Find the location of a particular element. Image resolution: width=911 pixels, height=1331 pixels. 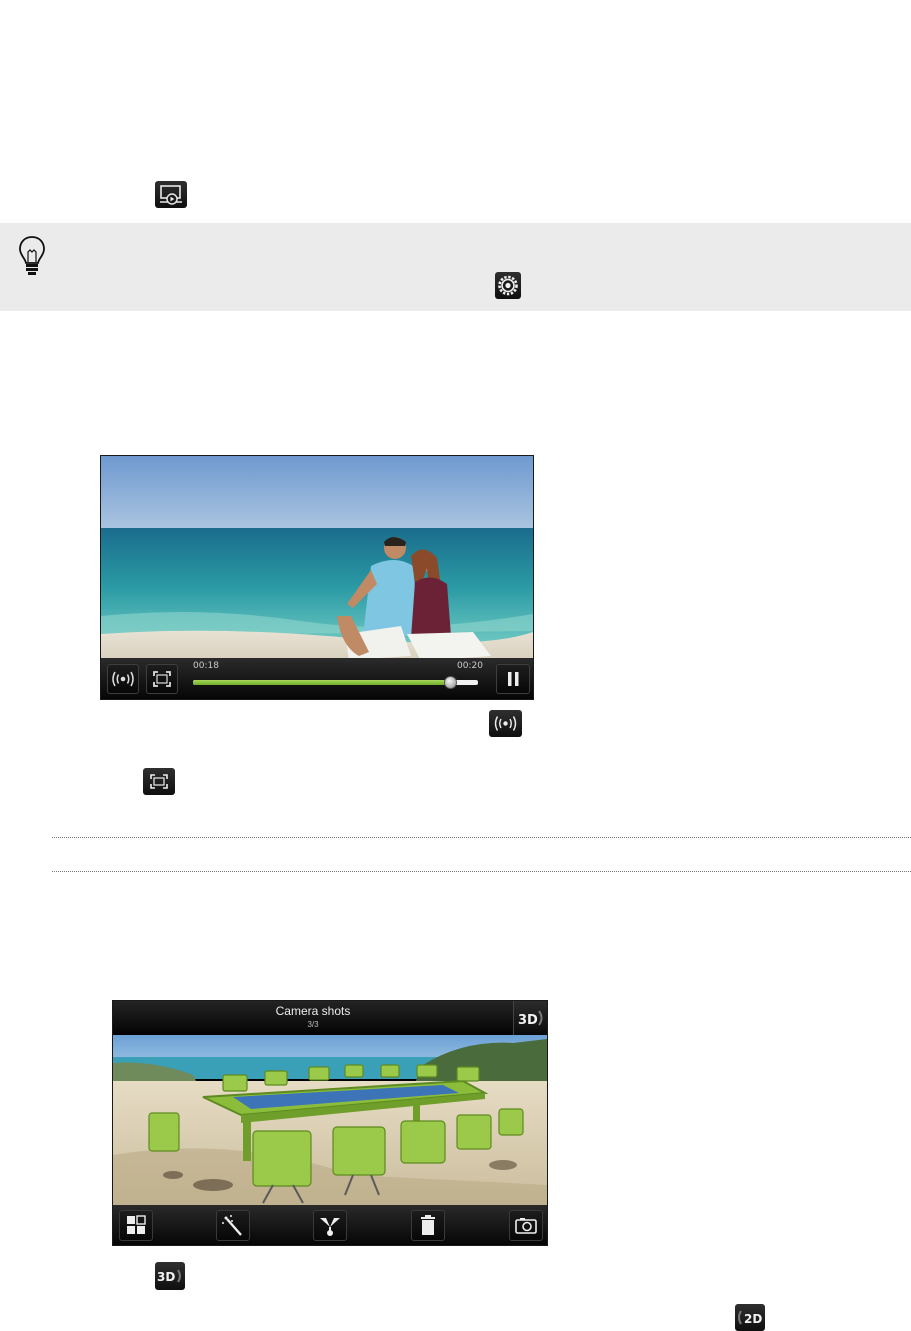

2d-badge-label: 2D is located at coordinates (753, 1319).